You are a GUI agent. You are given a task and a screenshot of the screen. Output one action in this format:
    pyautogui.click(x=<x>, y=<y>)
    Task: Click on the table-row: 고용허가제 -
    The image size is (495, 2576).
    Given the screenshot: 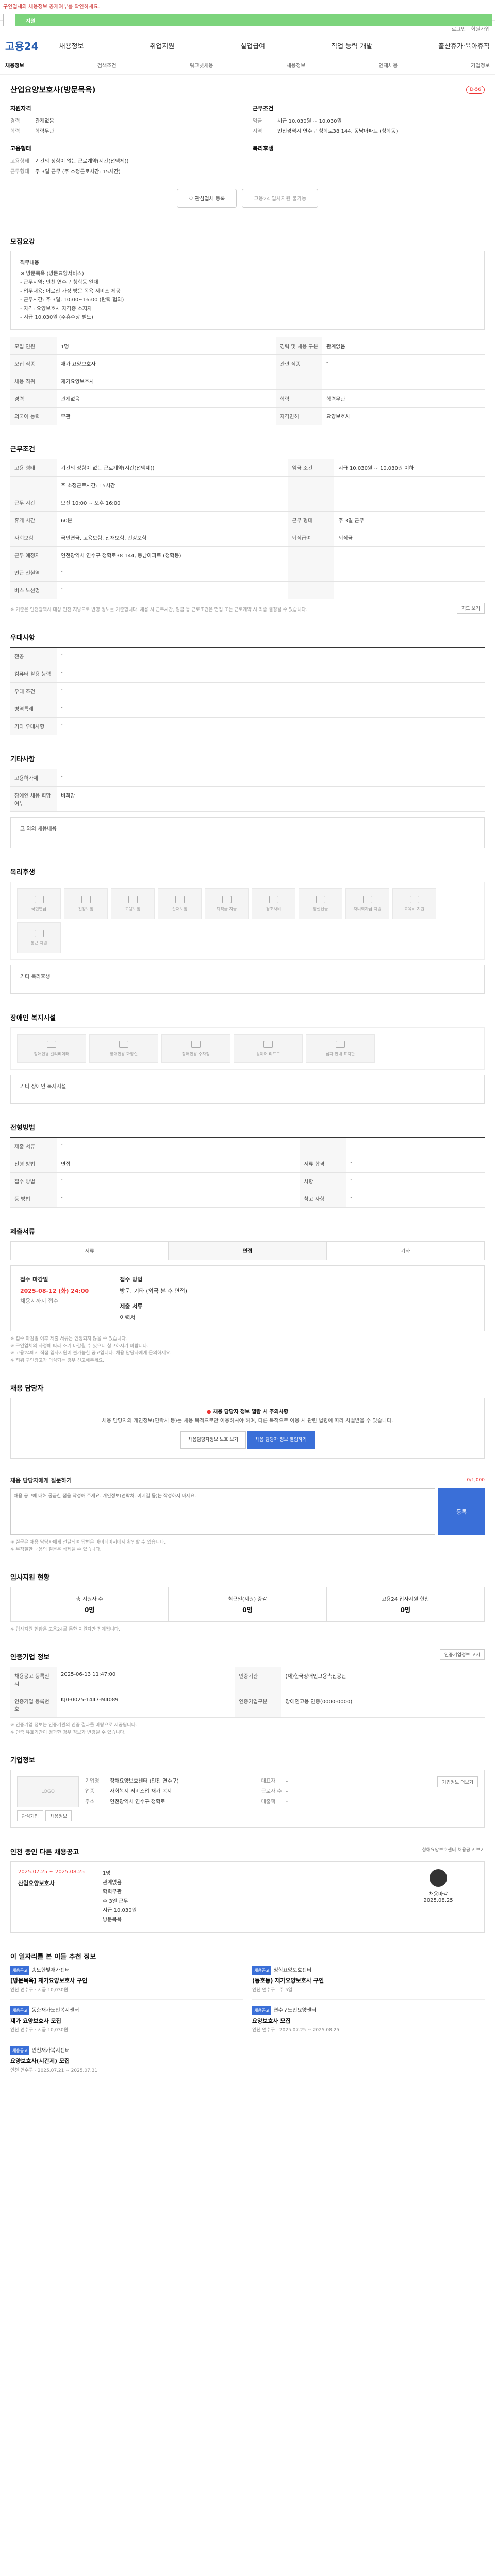 What is the action you would take?
    pyautogui.click(x=247, y=778)
    